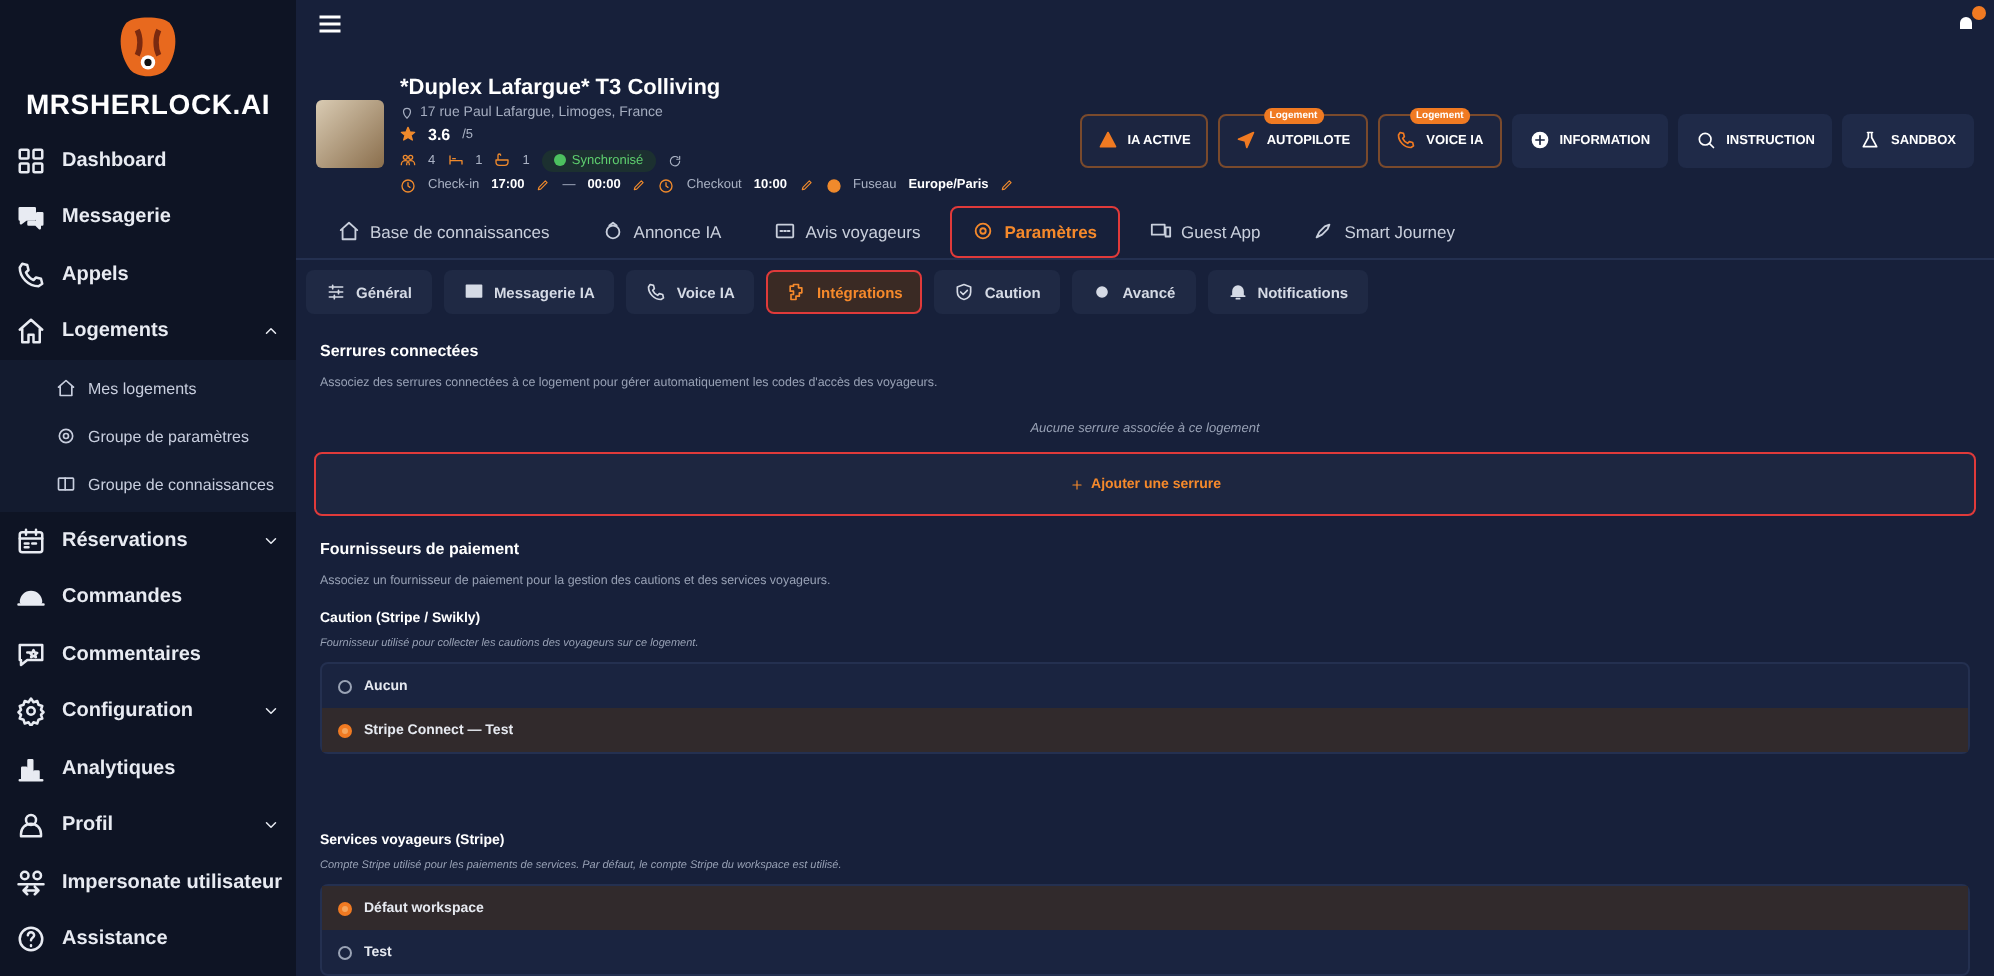 Image resolution: width=1994 pixels, height=976 pixels. I want to click on sidebar-item: Configuration, so click(148, 711).